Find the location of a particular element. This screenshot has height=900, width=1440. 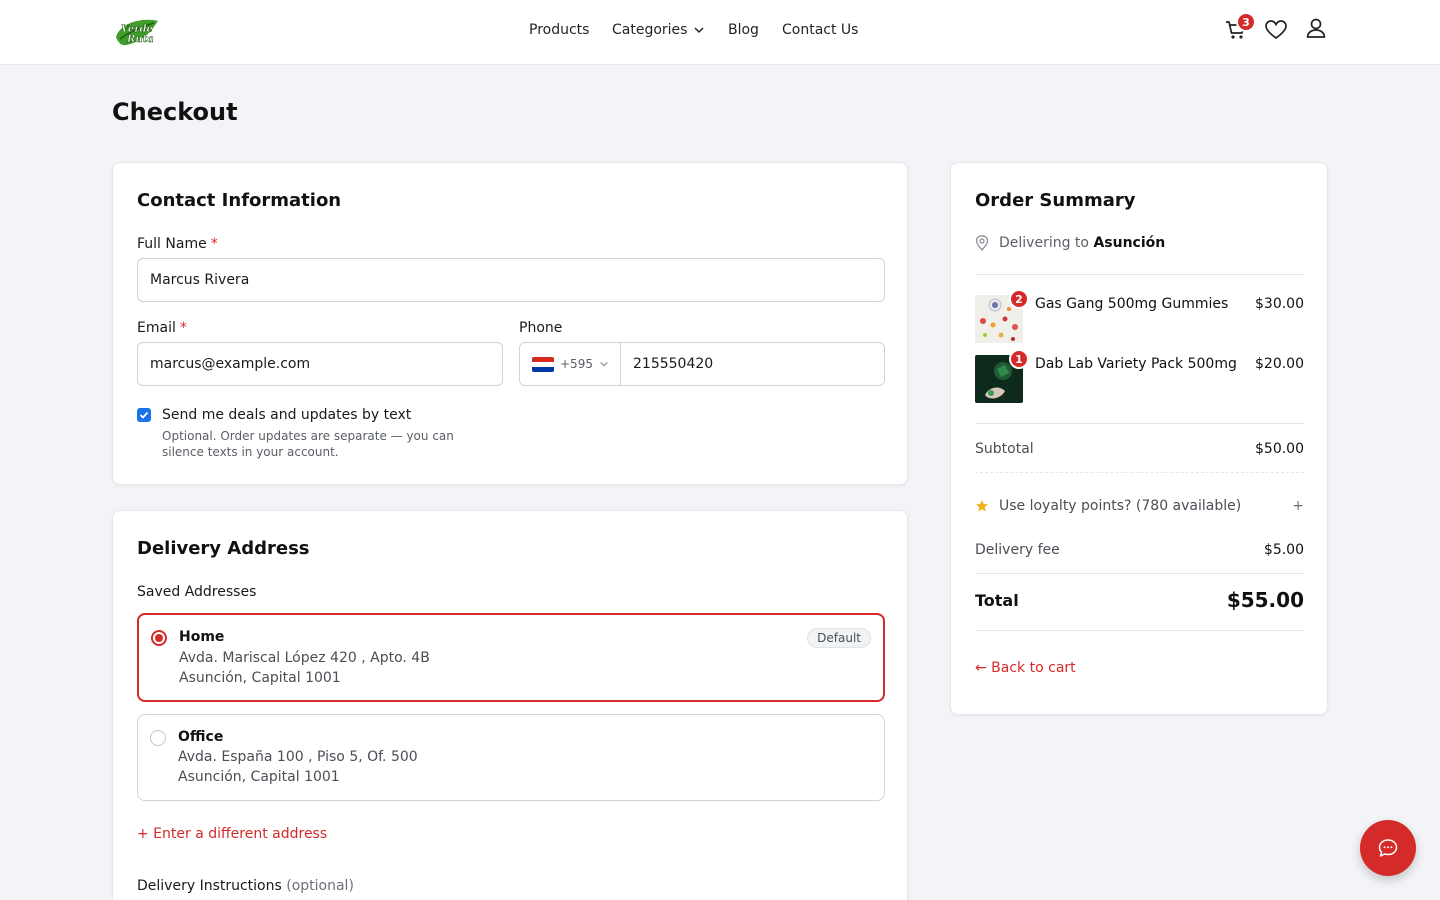

chat-button is located at coordinates (1388, 848).